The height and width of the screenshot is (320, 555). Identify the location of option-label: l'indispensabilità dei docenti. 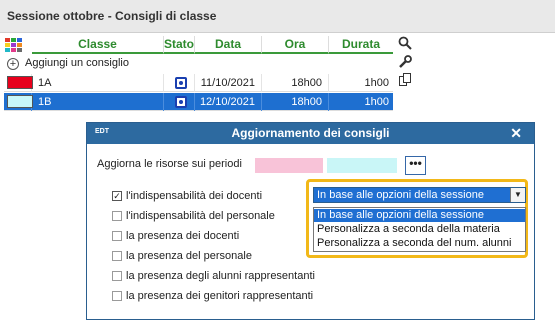
(194, 196).